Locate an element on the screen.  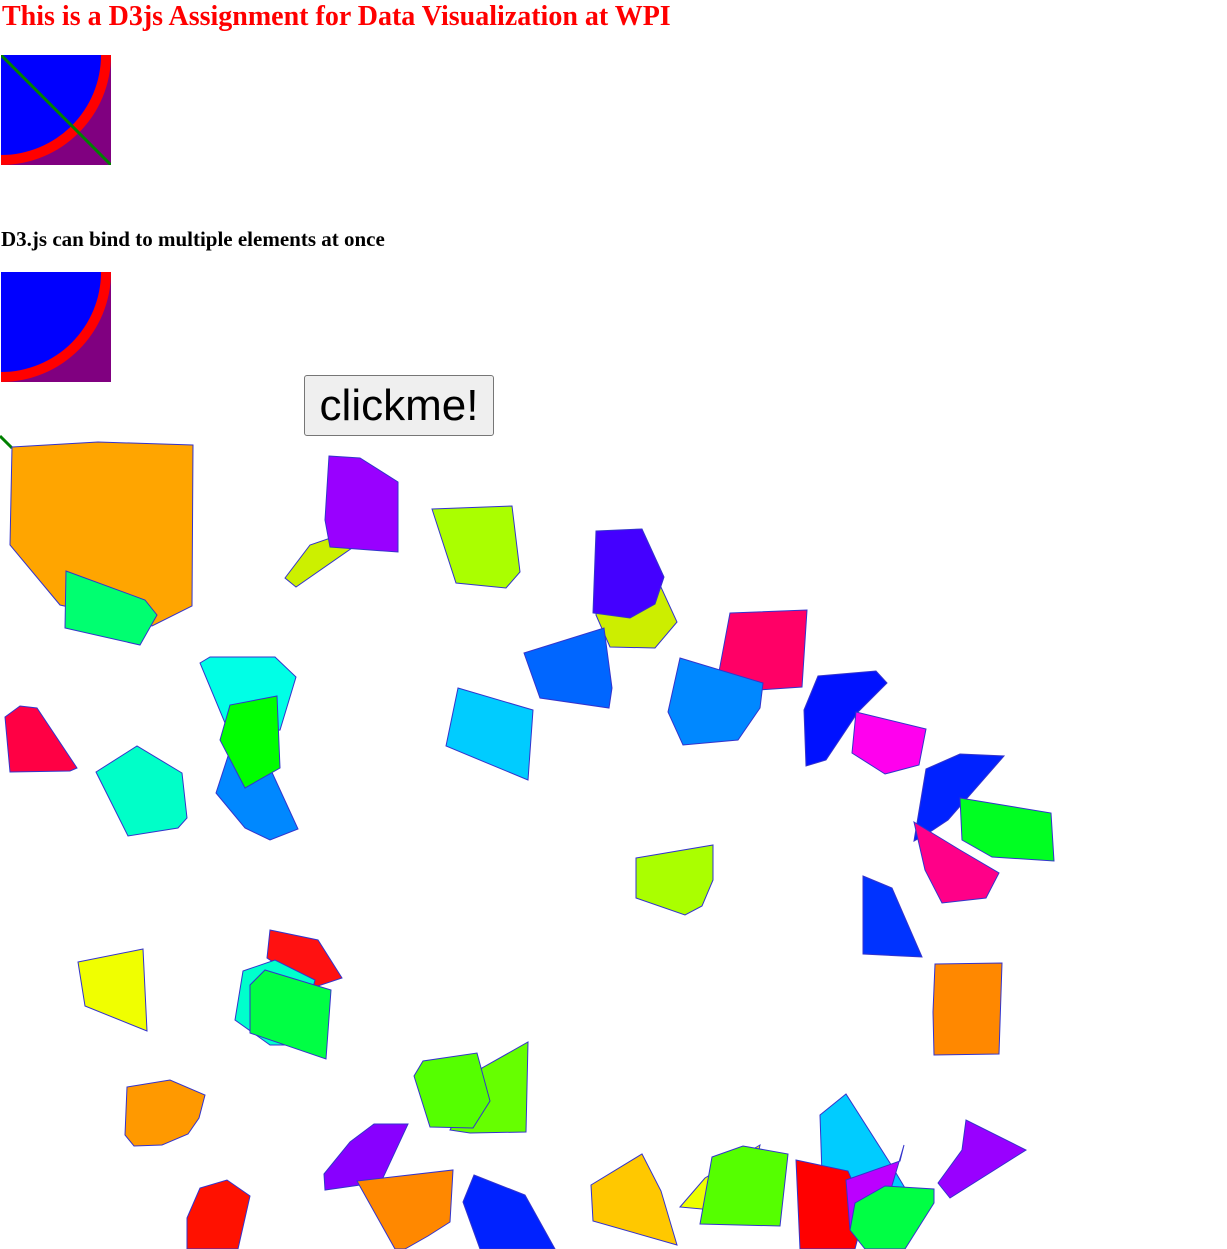
composite-shape-copy is located at coordinates (56, 327).